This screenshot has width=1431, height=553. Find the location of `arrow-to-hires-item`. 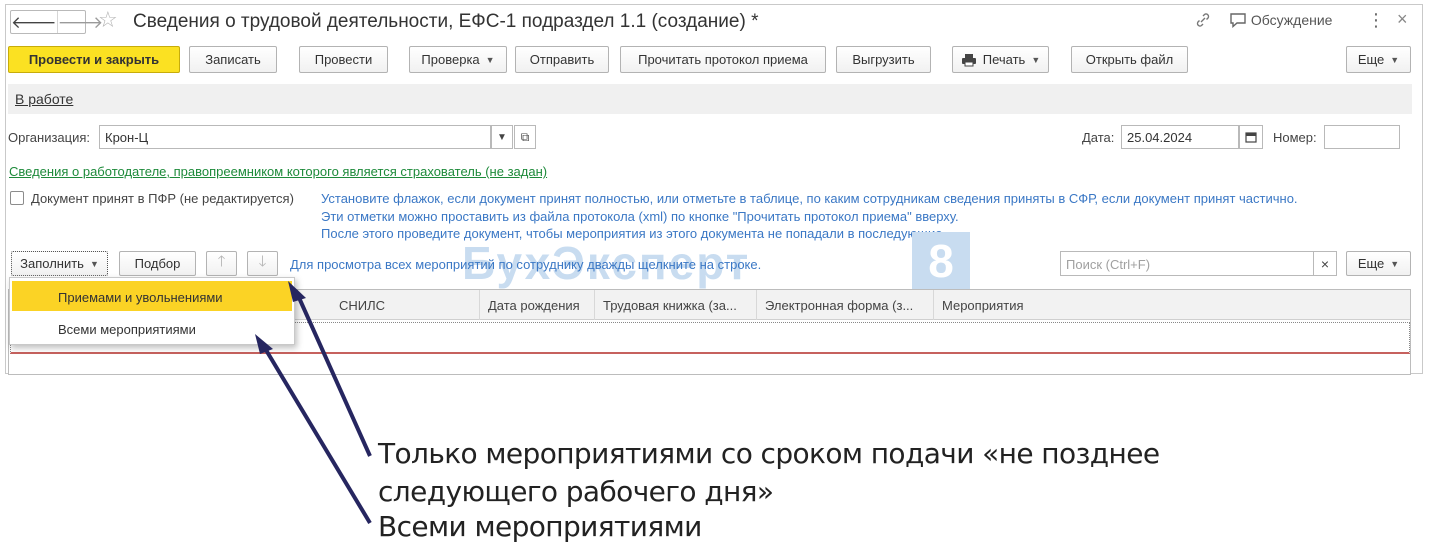

arrow-to-hires-item is located at coordinates (333, 373).